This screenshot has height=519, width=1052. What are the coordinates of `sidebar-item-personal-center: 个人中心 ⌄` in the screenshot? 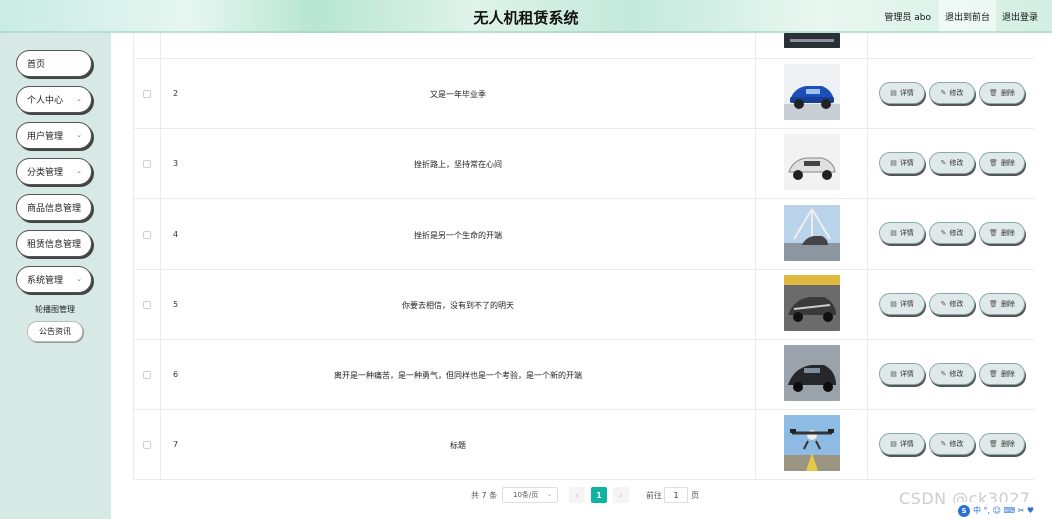 It's located at (54, 99).